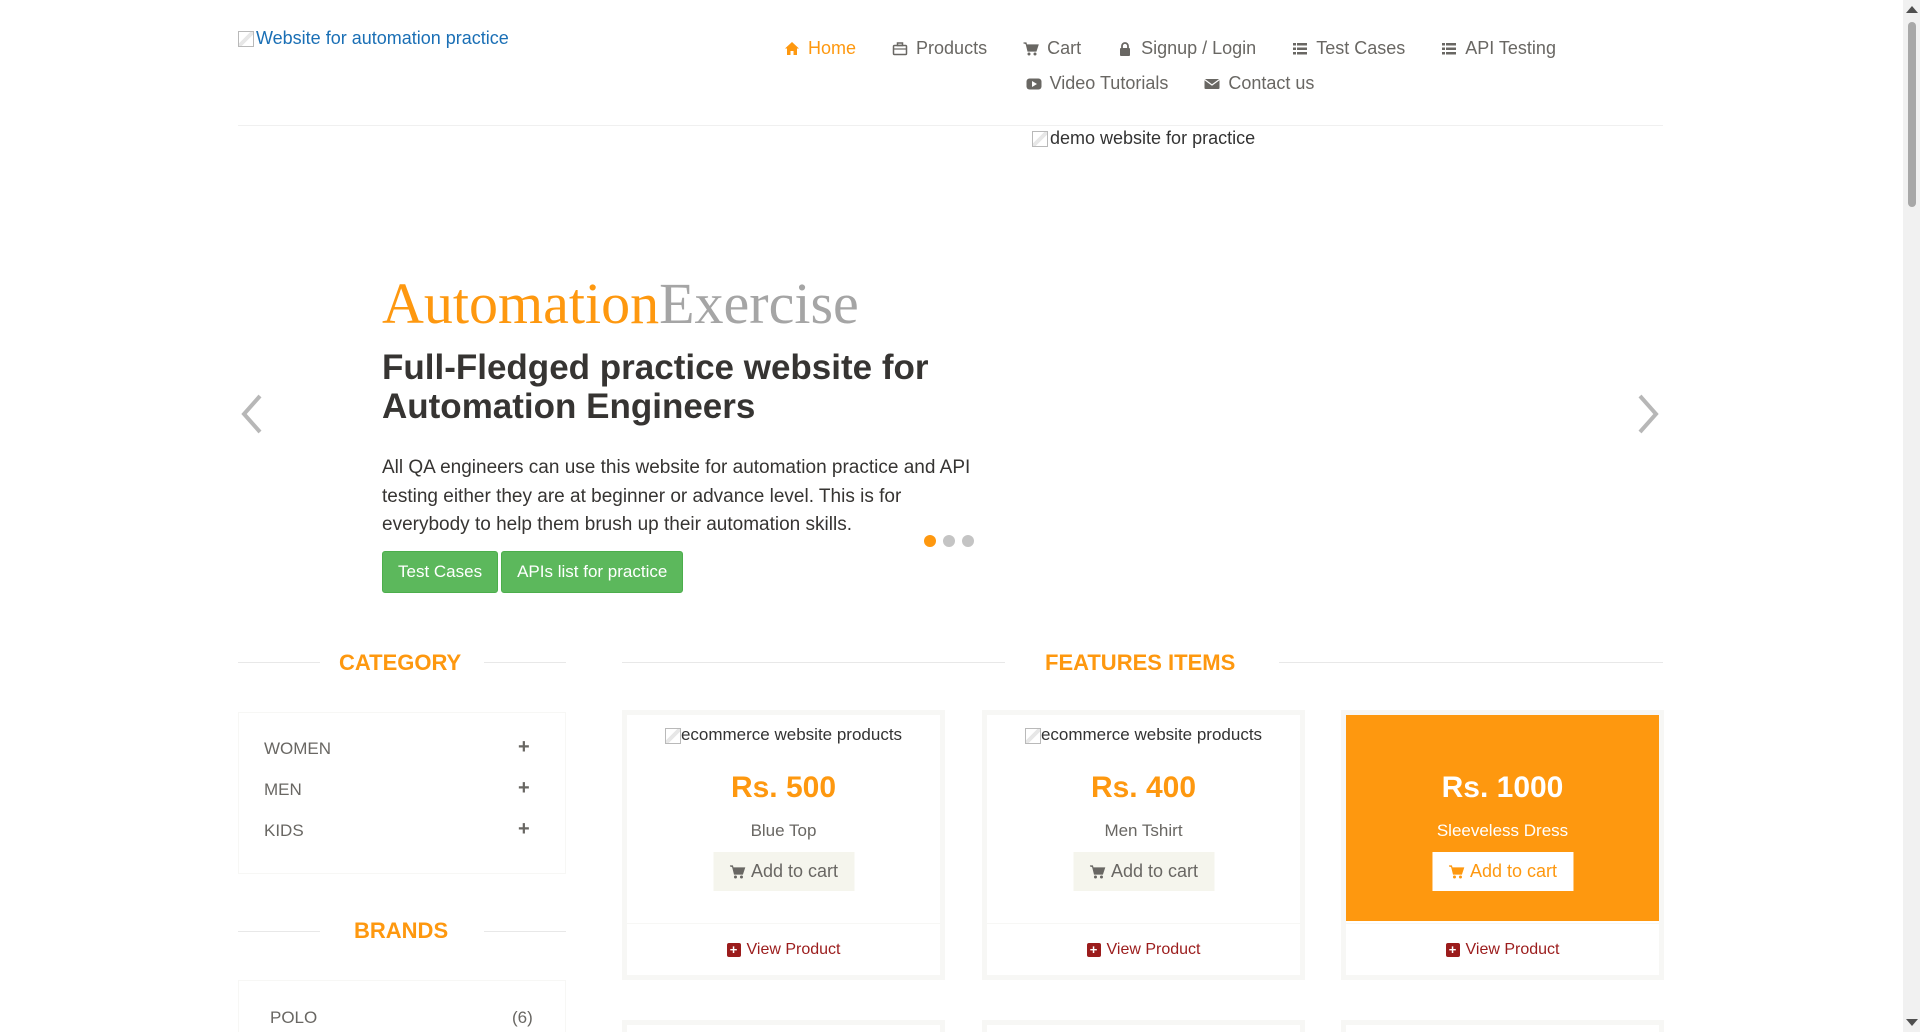  I want to click on brands-title-line-left, so click(279, 931).